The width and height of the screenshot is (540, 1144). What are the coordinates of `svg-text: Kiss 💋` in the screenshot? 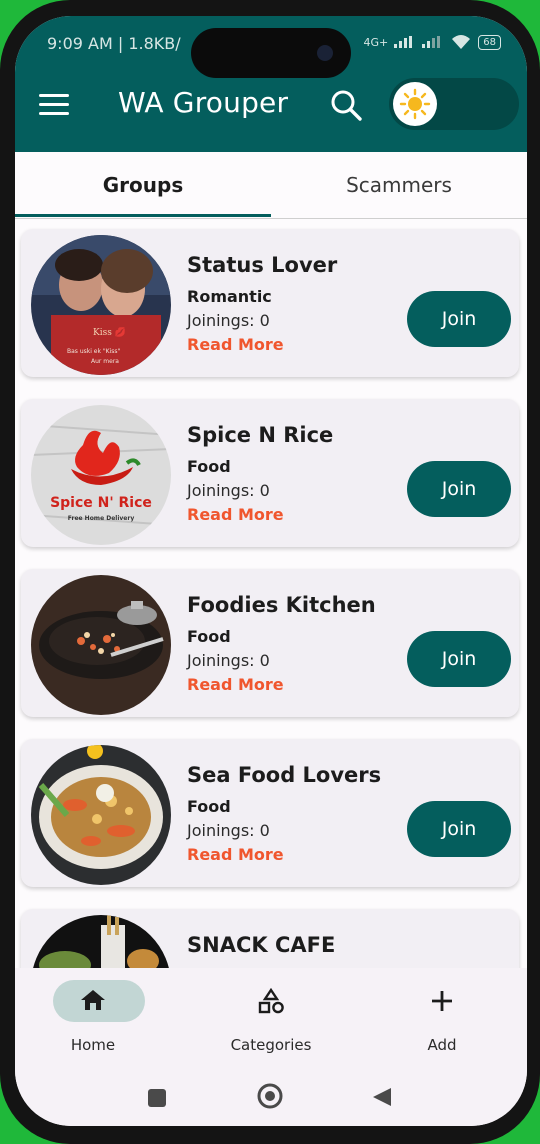 It's located at (109, 332).